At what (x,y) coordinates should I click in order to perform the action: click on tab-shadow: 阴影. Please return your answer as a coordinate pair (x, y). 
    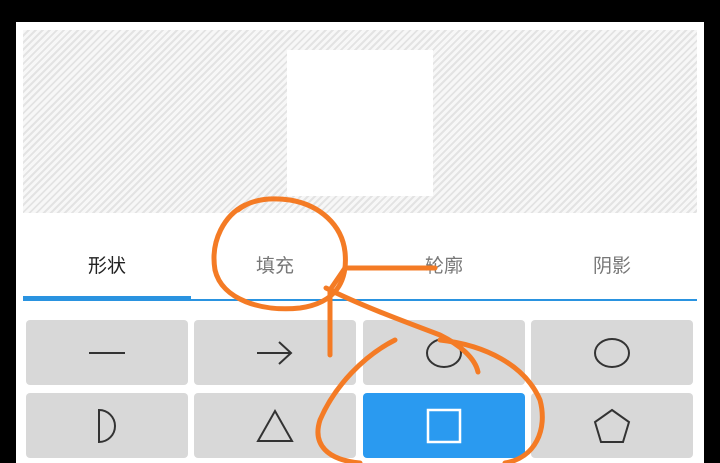
    Looking at the image, I should click on (612, 264).